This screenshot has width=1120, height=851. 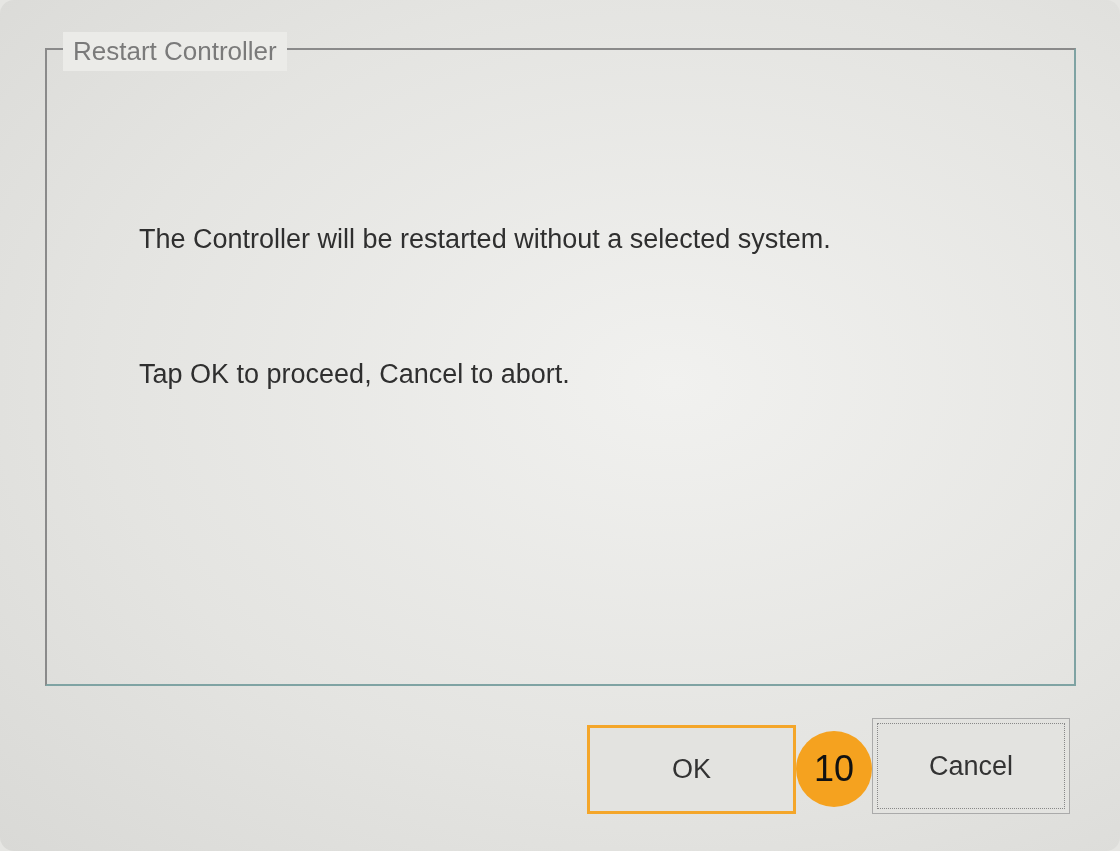 What do you see at coordinates (834, 769) in the screenshot?
I see `step-number: 10` at bounding box center [834, 769].